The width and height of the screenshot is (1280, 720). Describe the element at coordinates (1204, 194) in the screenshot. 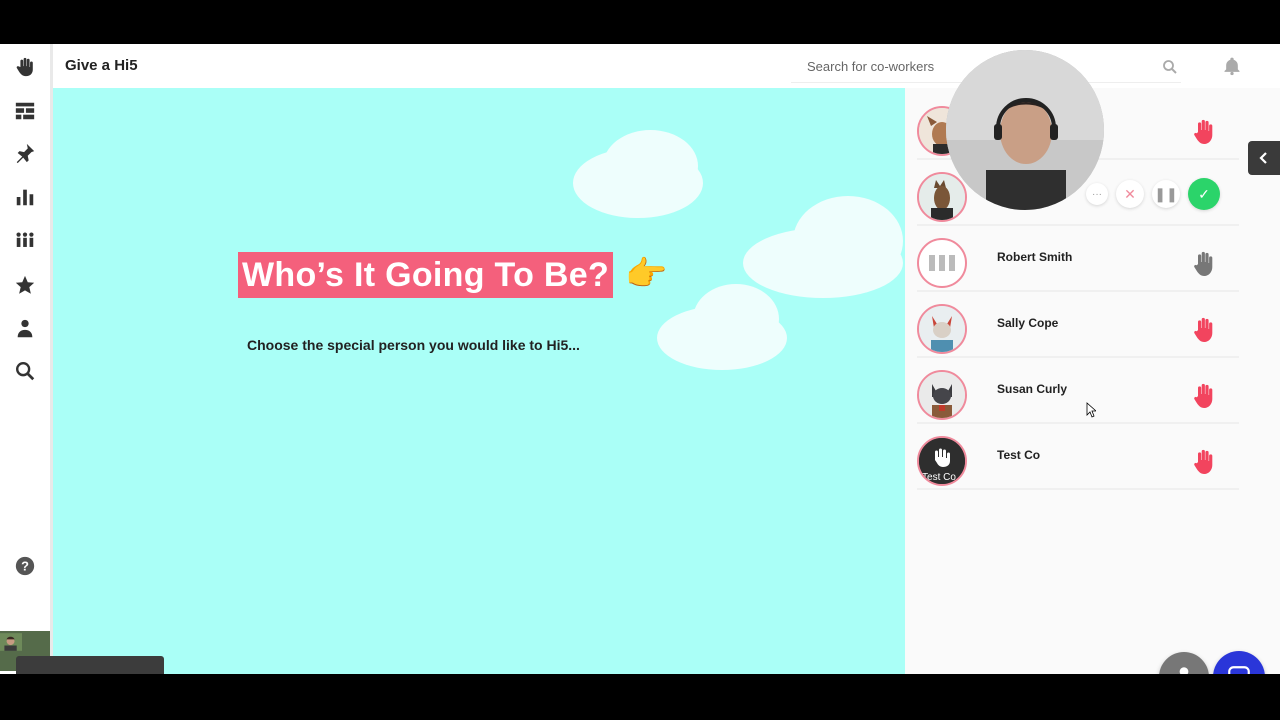

I see `confirm-button: ✓` at that location.